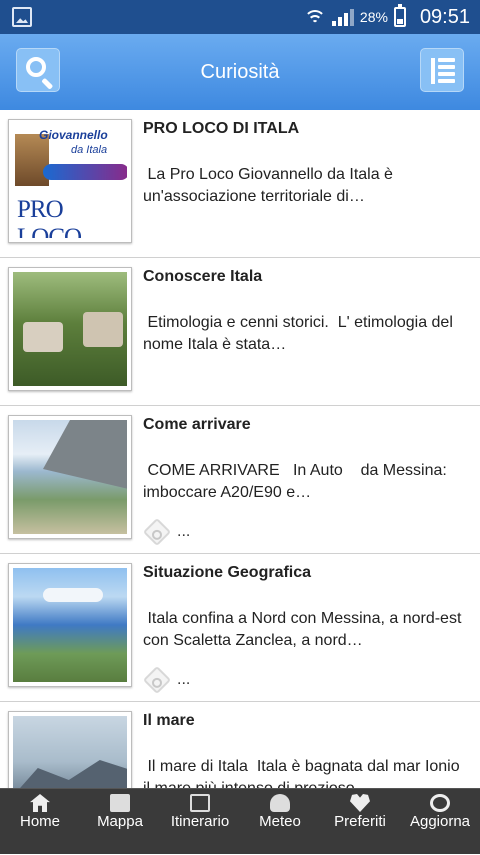  What do you see at coordinates (221, 128) in the screenshot?
I see `item-title: PRO LOCO DI ITALA` at bounding box center [221, 128].